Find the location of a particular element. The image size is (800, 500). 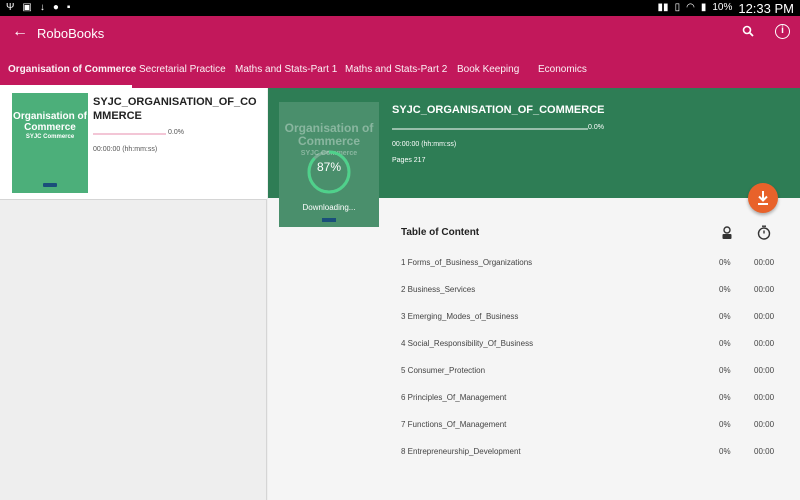

page-count: Pages 217 is located at coordinates (409, 160).